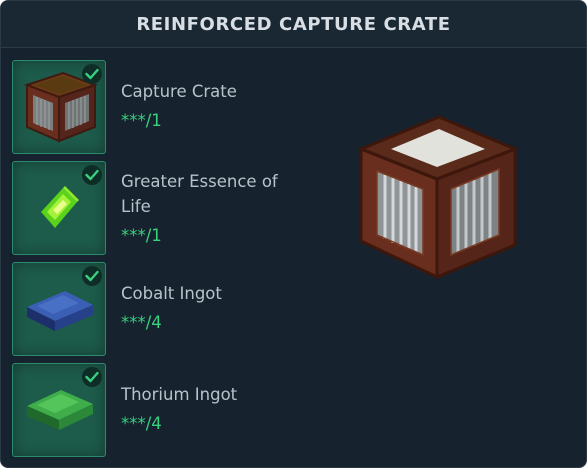  I want to click on panel-title: REINFORCED CAPTURE CRATE, so click(293, 24).